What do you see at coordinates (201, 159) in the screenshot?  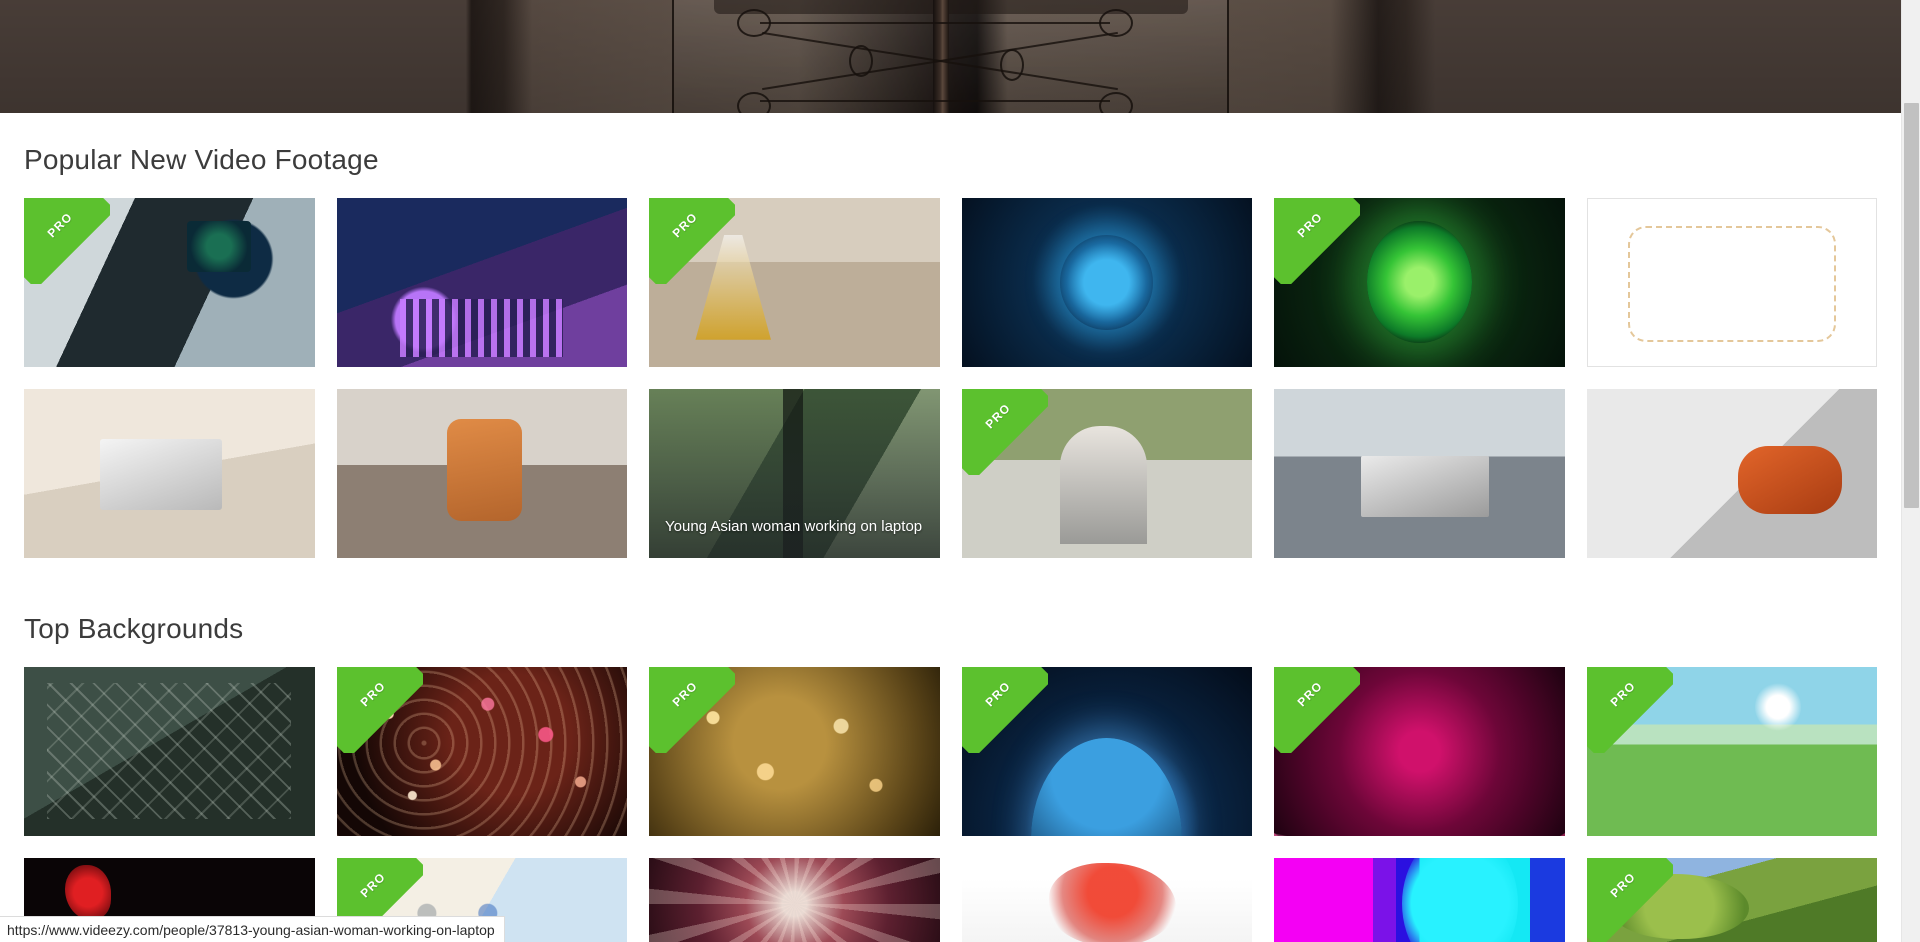 I see `section-title: Popular New Video Footage` at bounding box center [201, 159].